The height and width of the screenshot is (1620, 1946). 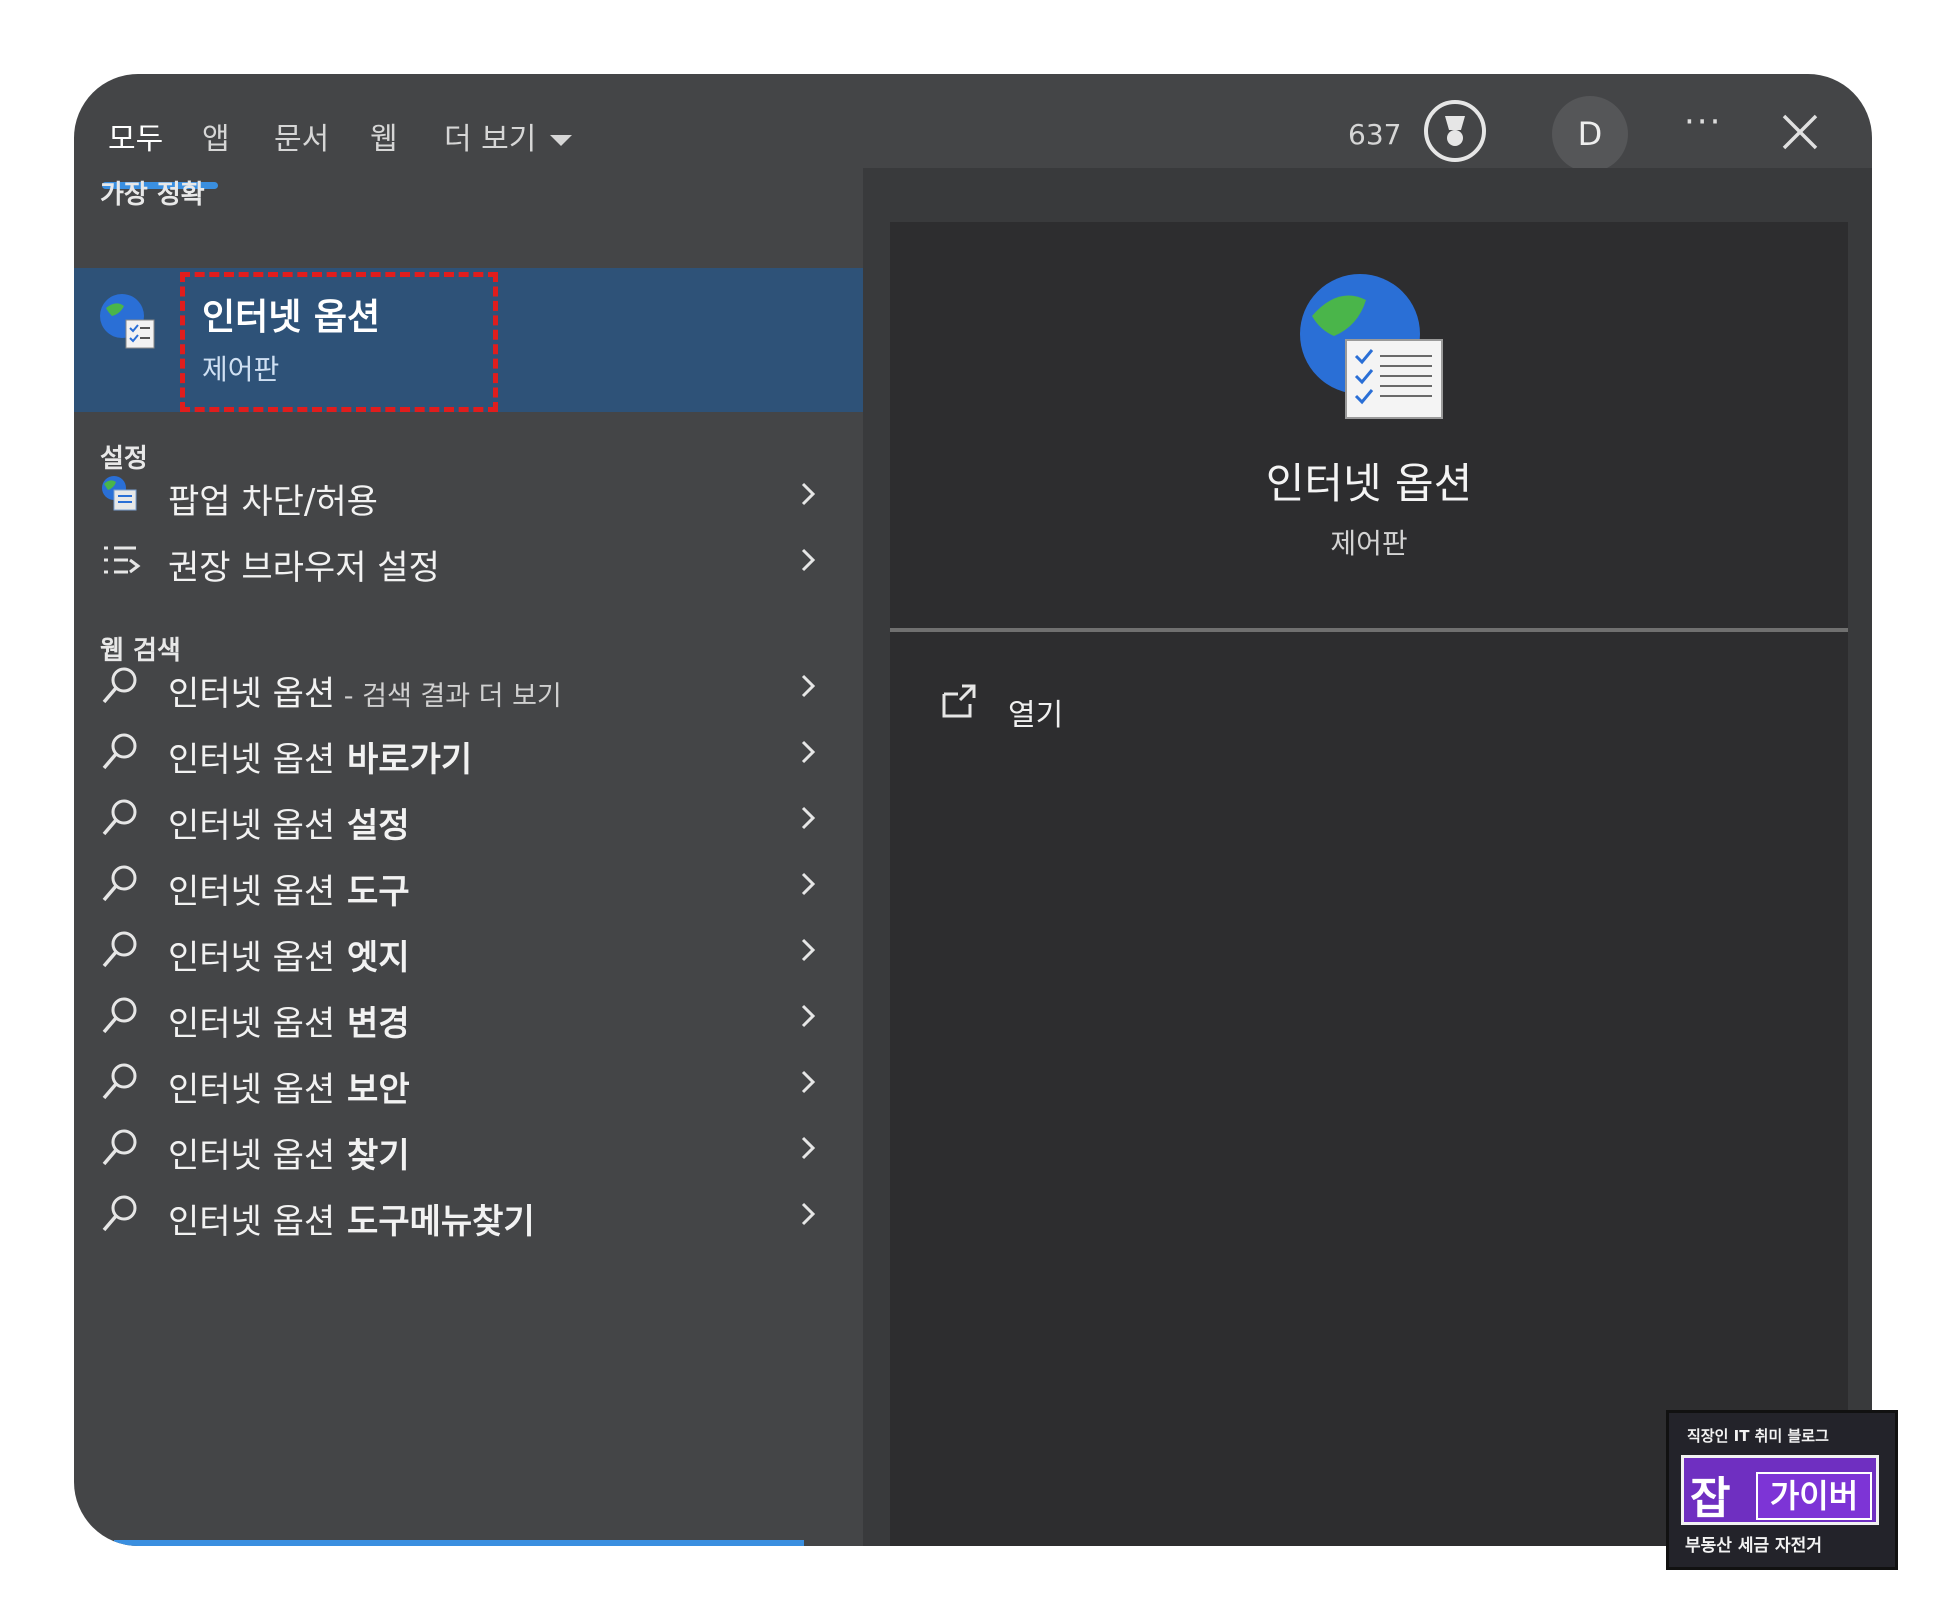 What do you see at coordinates (1710, 1498) in the screenshot?
I see `watermark-left-text: 잡` at bounding box center [1710, 1498].